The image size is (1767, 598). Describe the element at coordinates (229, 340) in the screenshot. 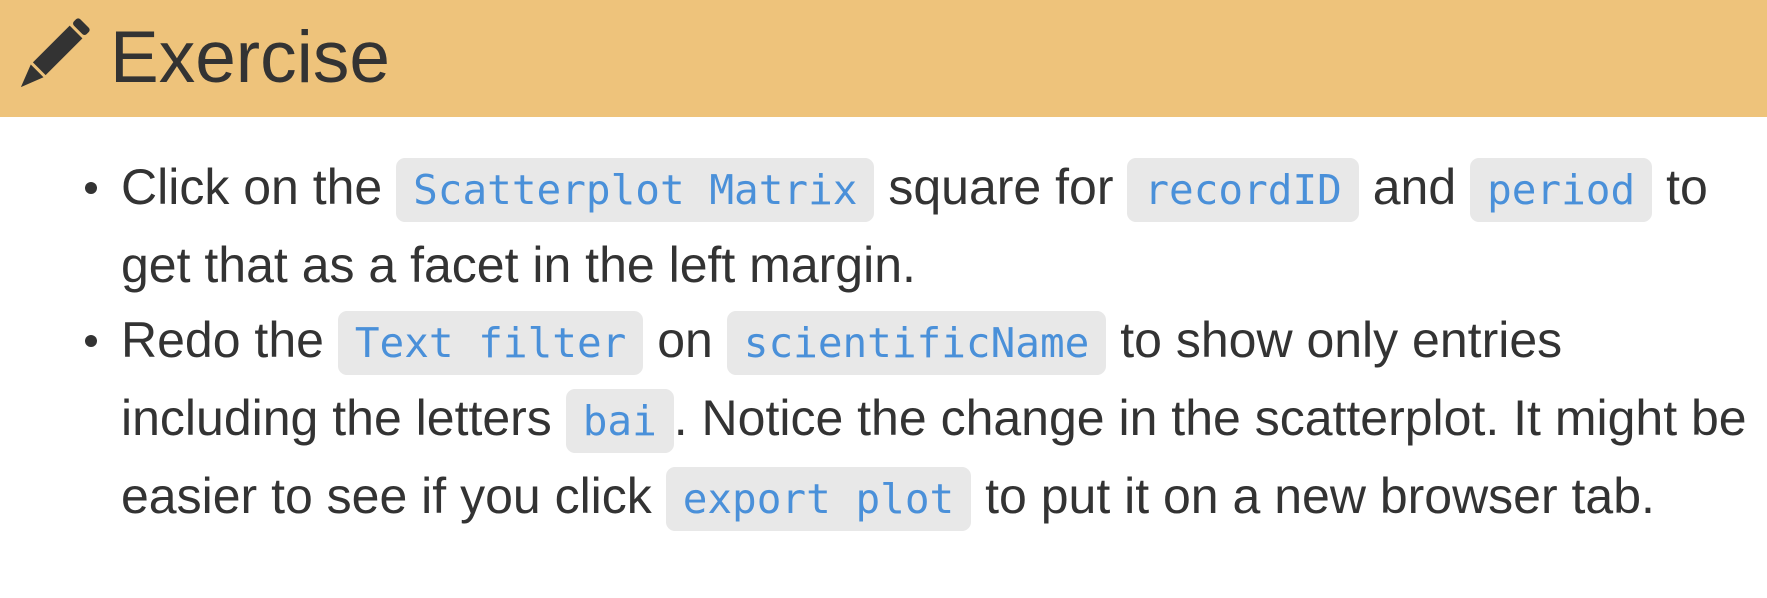

I see `item-text: Redo the` at that location.